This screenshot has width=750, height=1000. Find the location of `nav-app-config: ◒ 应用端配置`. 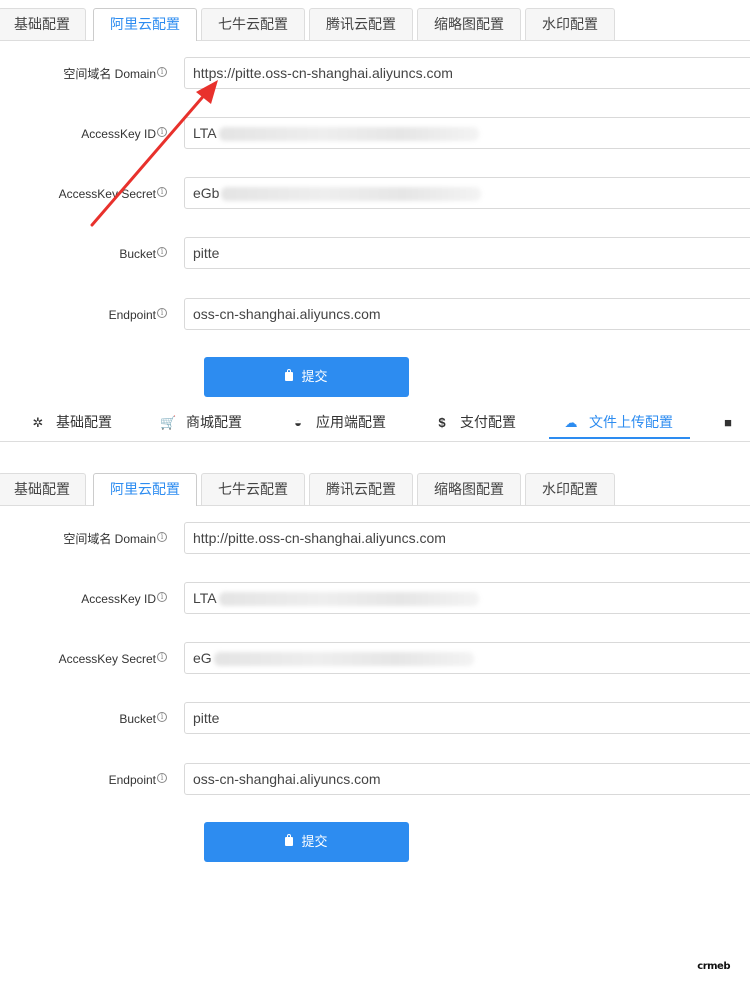

nav-app-config: ◒ 应用端配置 is located at coordinates (338, 422).